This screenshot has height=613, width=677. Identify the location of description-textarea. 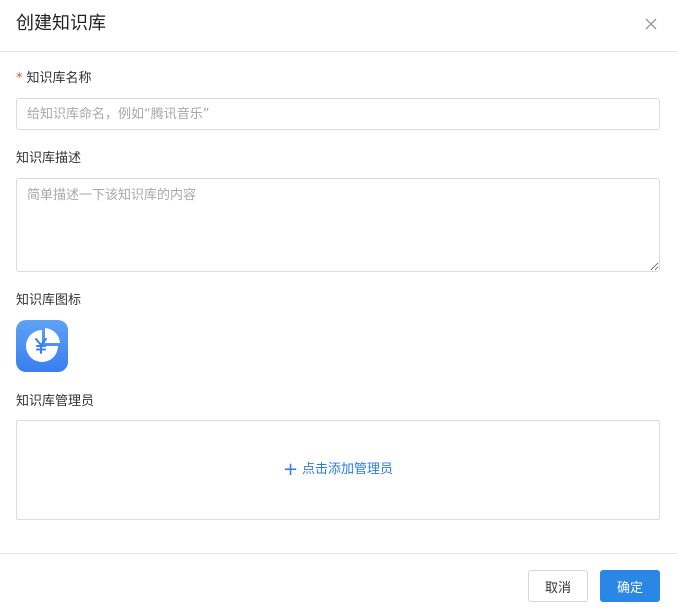
(338, 225).